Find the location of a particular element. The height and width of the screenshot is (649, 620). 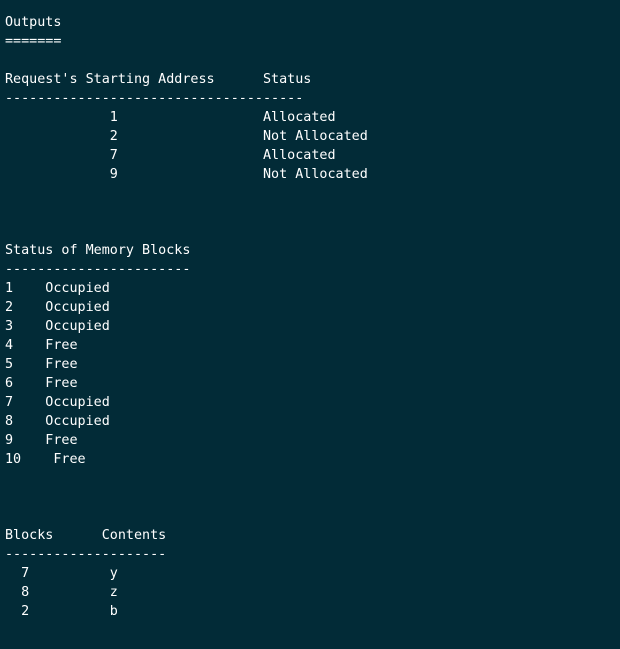

memory-block-row: 3 Occupied is located at coordinates (57, 326).